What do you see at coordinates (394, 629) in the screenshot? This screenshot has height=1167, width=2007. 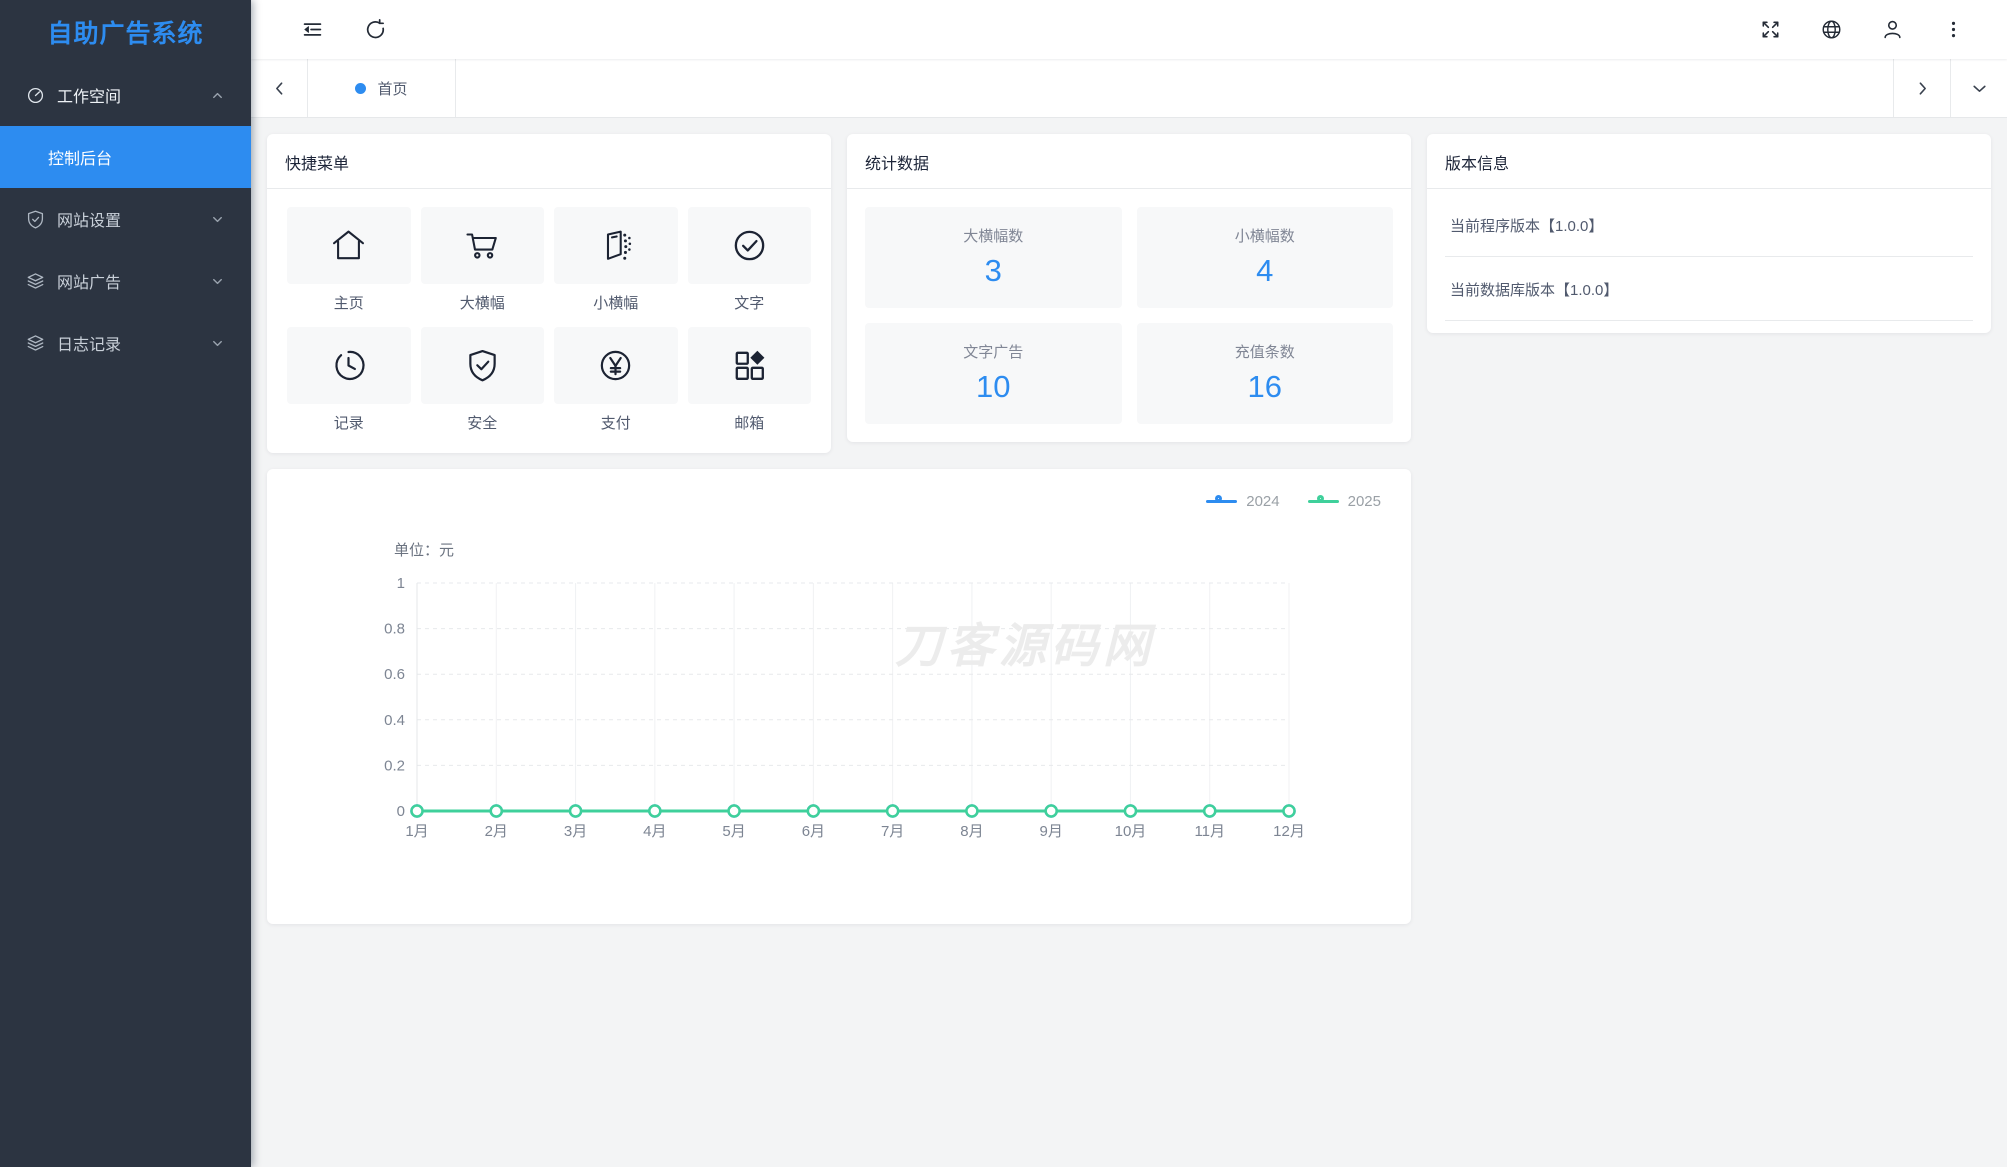 I see `y-tick-label: 0.8` at bounding box center [394, 629].